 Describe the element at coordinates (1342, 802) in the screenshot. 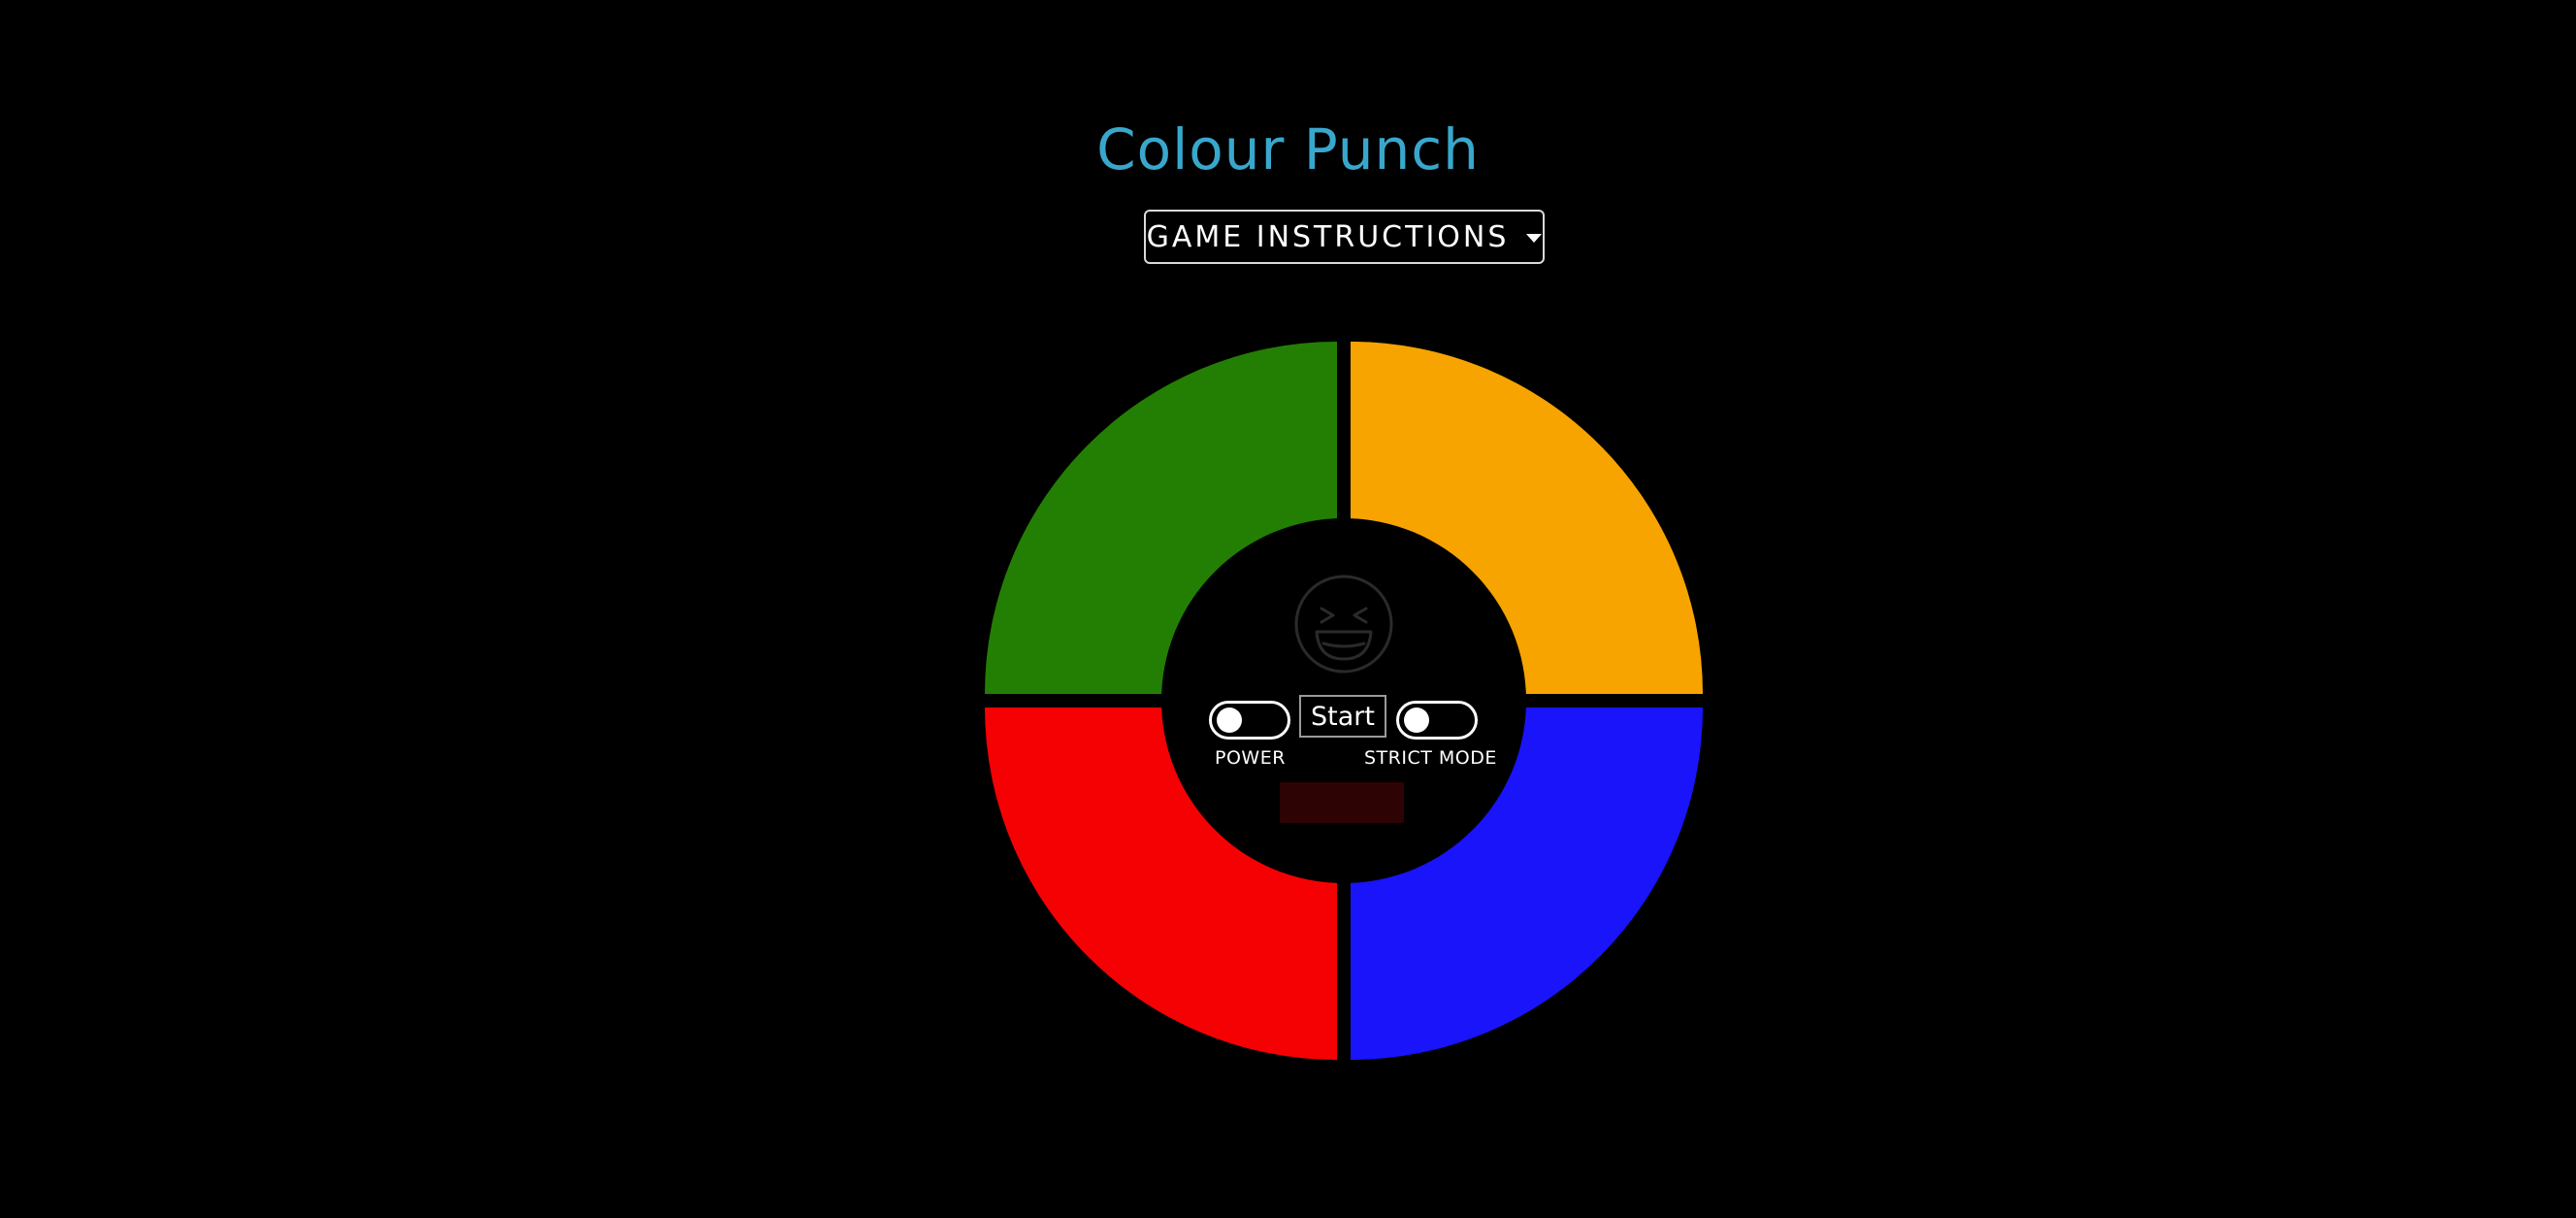

I see `count-display` at that location.